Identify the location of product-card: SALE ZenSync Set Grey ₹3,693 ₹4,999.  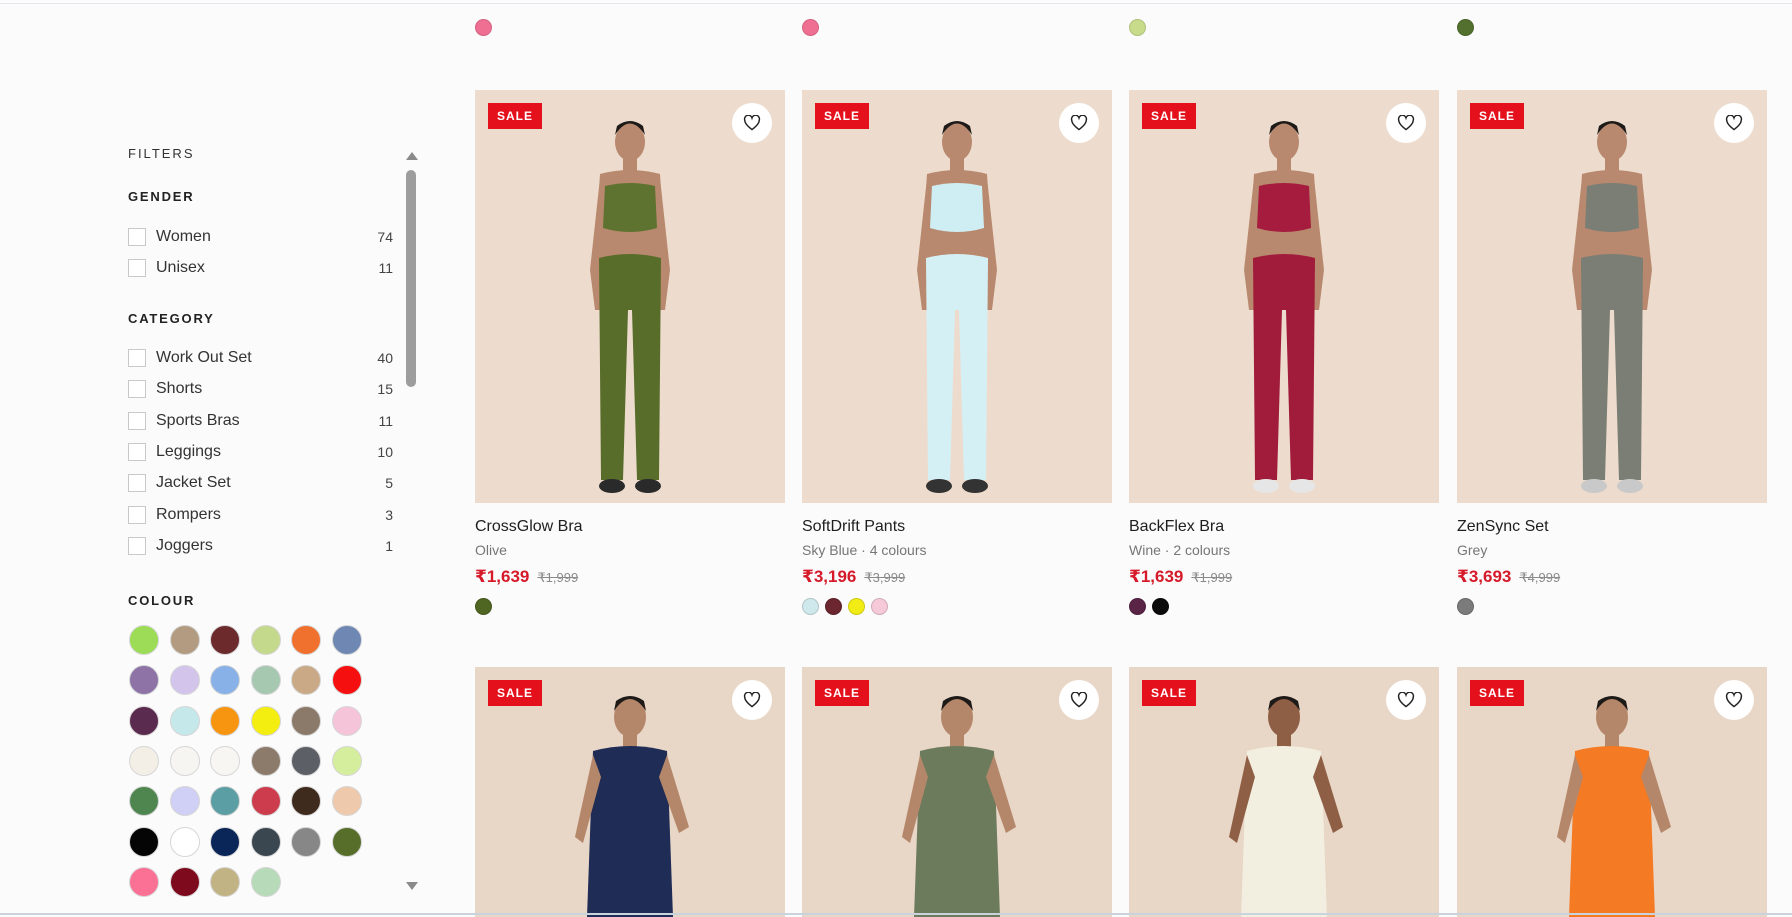
(1612, 352).